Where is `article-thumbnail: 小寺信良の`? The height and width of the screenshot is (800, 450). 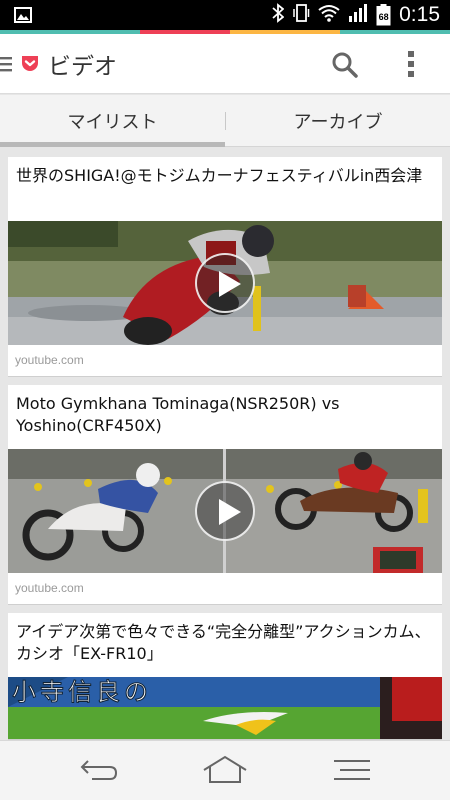 article-thumbnail: 小寺信良の is located at coordinates (225, 708).